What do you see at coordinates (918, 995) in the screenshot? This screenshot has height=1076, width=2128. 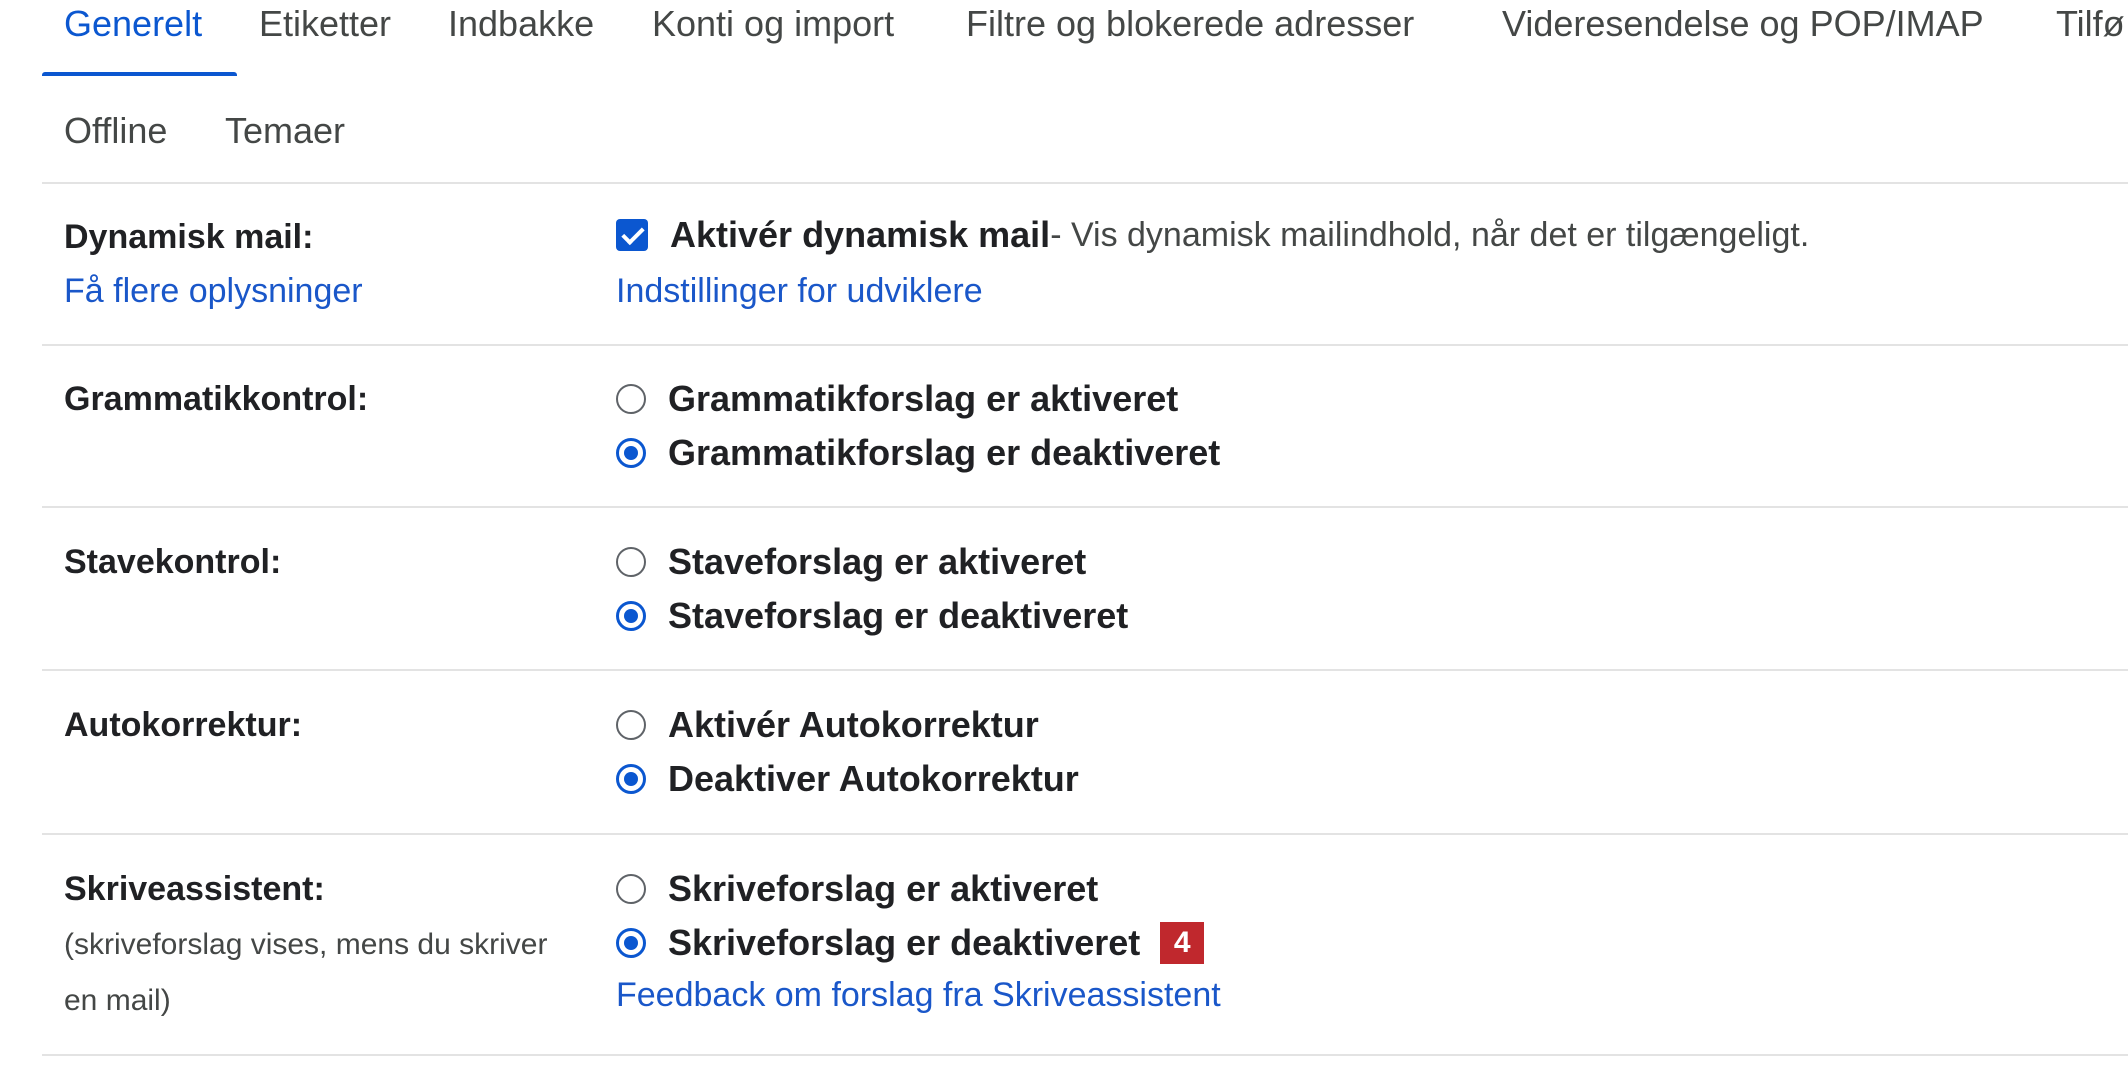 I see `smart-compose-feedback-link: Feedback om forslag fra Skriveassistent` at bounding box center [918, 995].